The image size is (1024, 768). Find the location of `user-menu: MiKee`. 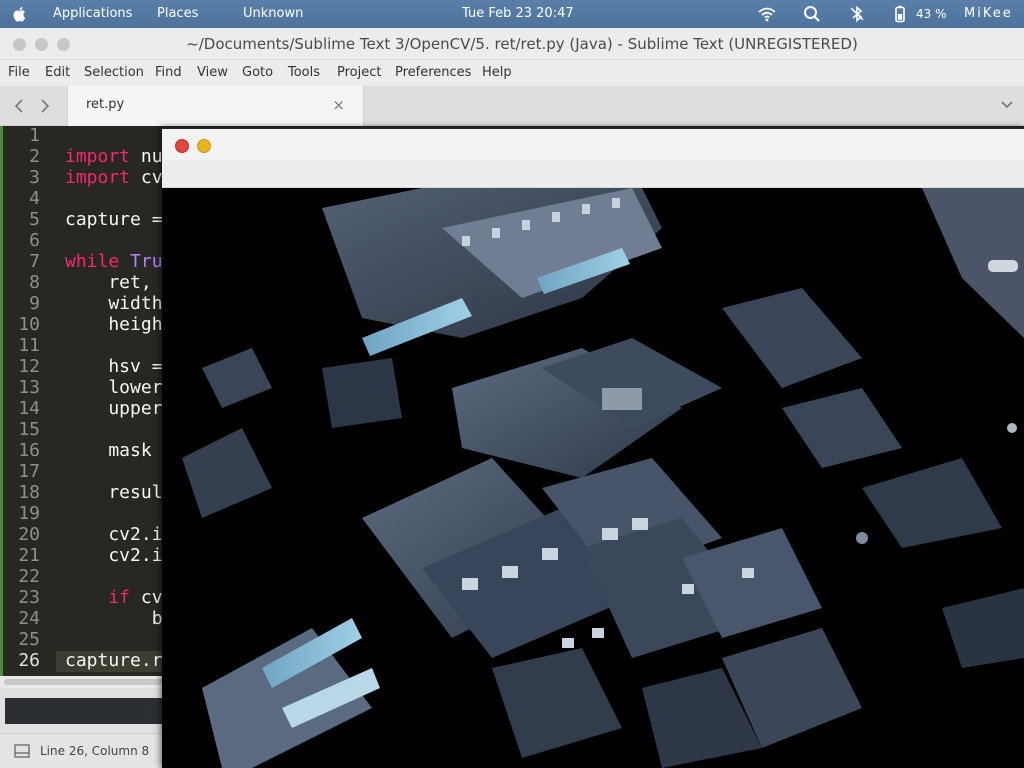

user-menu: MiKee is located at coordinates (988, 13).